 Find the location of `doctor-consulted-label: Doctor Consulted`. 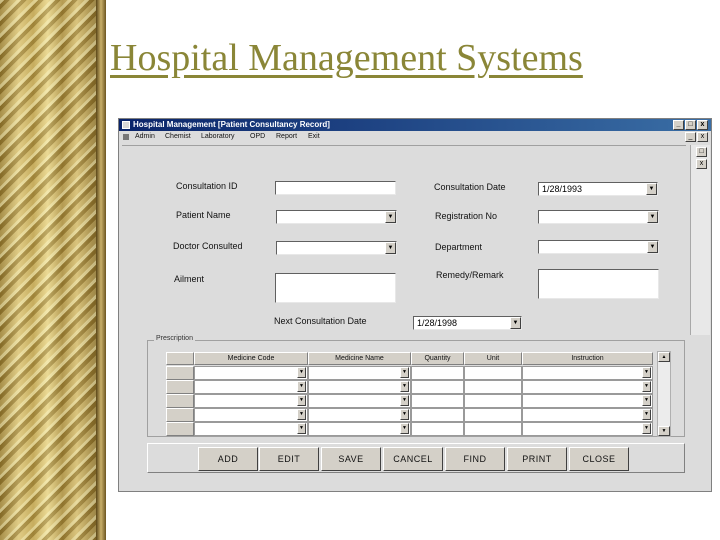

doctor-consulted-label: Doctor Consulted is located at coordinates (208, 246).